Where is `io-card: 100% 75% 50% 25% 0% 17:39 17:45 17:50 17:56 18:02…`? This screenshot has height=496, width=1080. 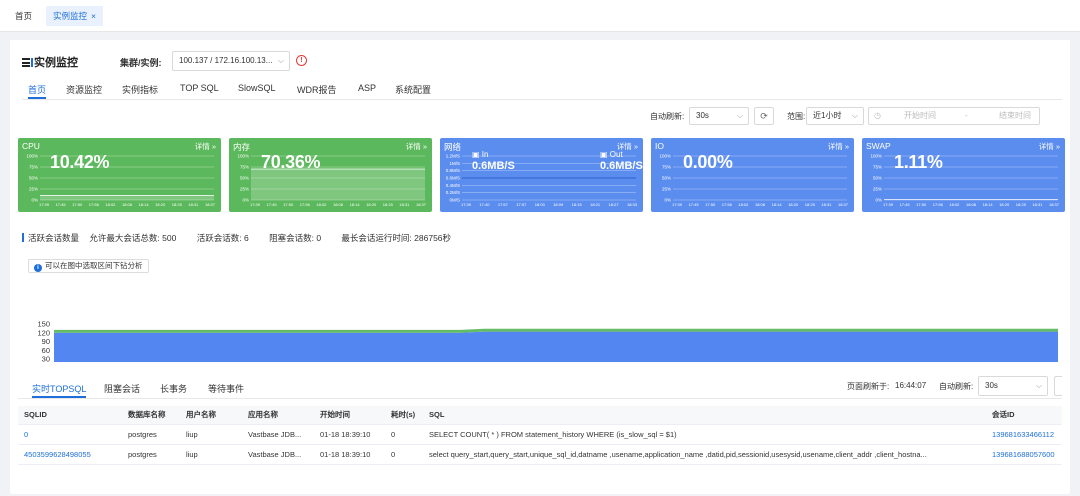
io-card: 100% 75% 50% 25% 0% 17:39 17:45 17:50 17:56 18:02… is located at coordinates (752, 175).